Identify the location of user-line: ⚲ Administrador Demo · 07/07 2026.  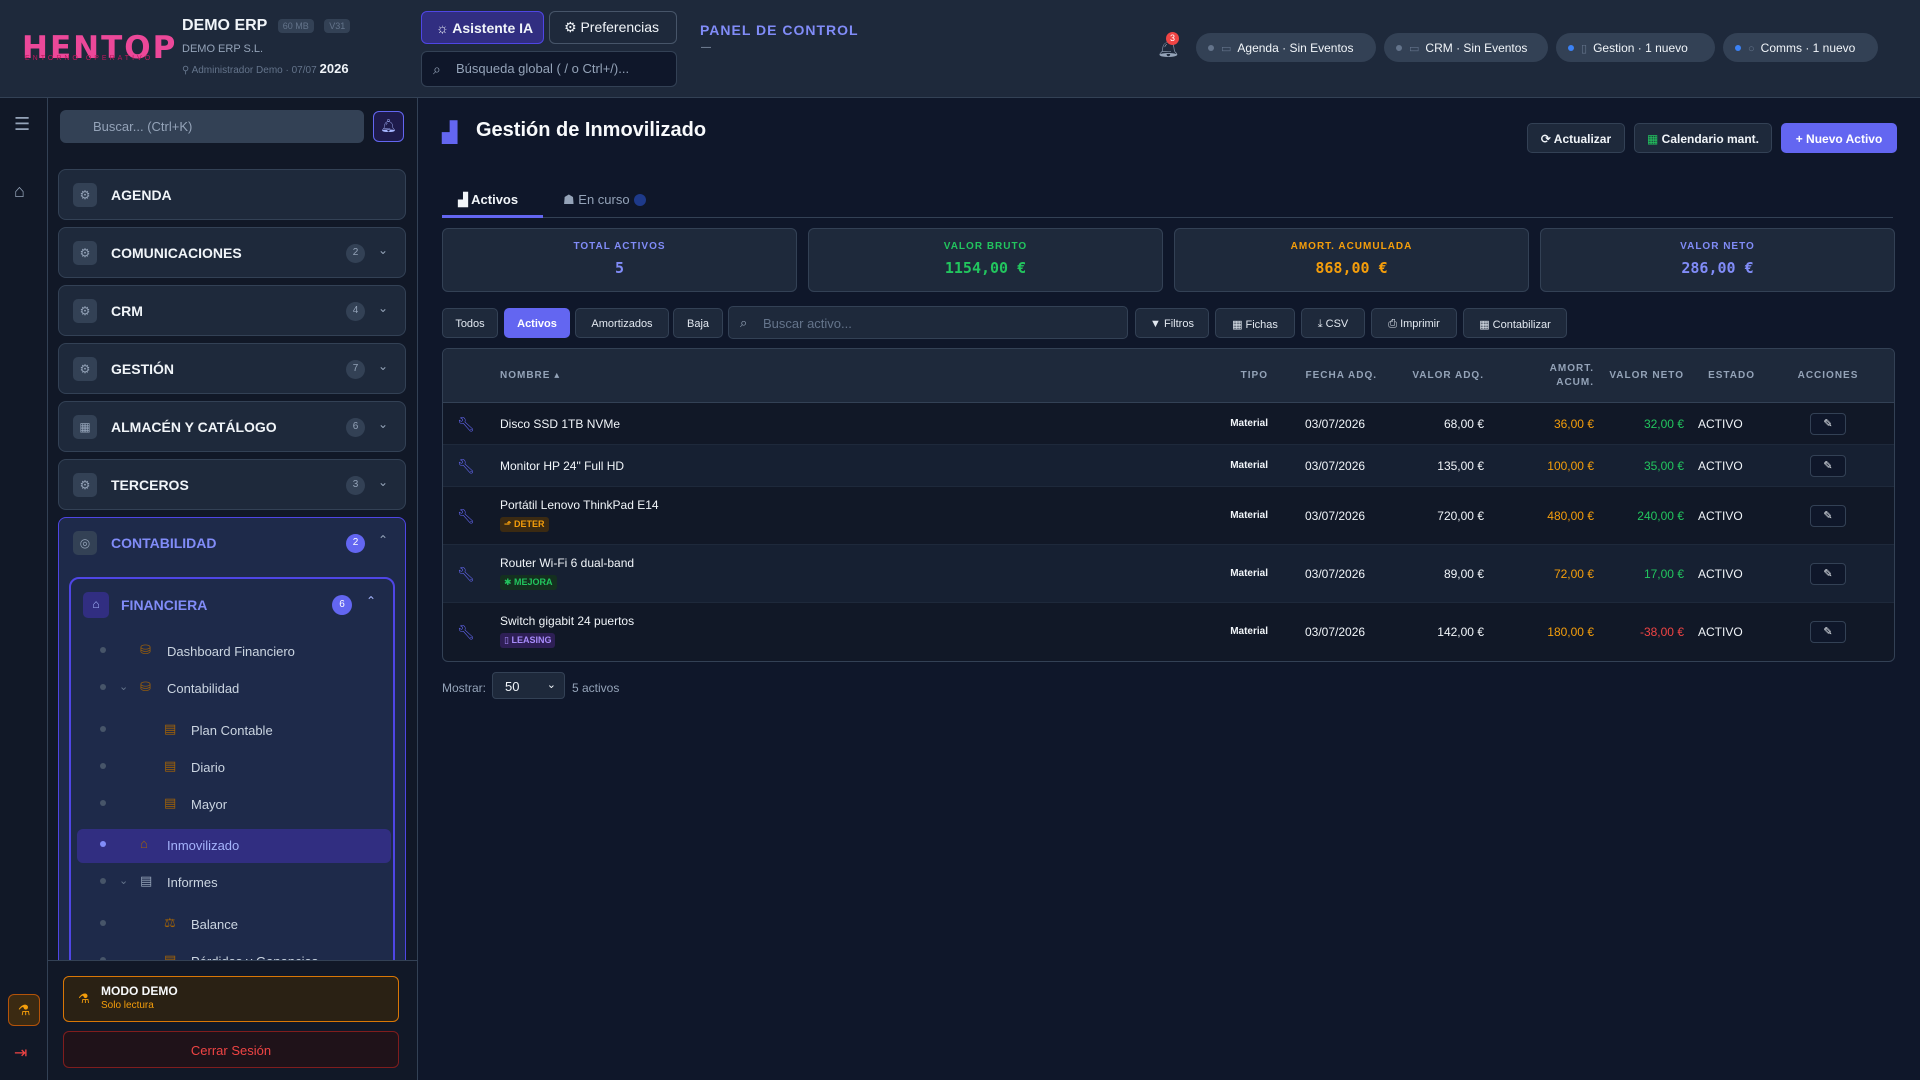
(265, 68).